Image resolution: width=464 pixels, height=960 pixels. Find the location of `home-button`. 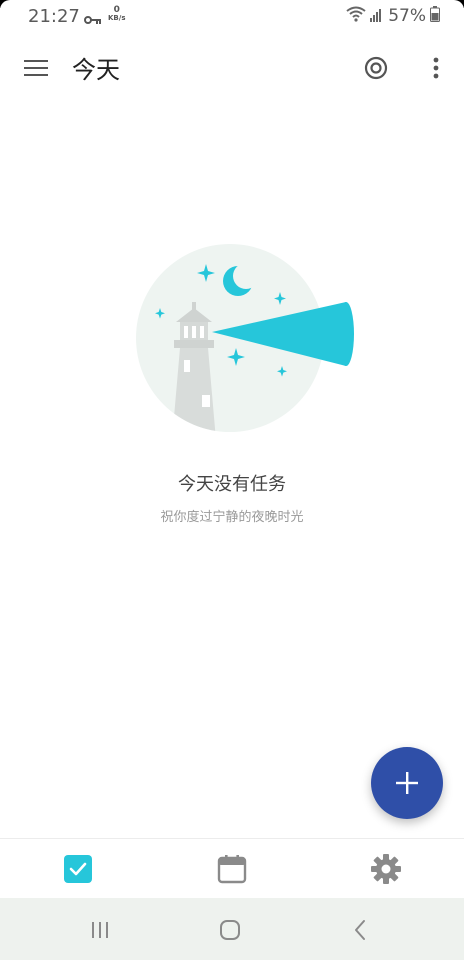

home-button is located at coordinates (230, 930).